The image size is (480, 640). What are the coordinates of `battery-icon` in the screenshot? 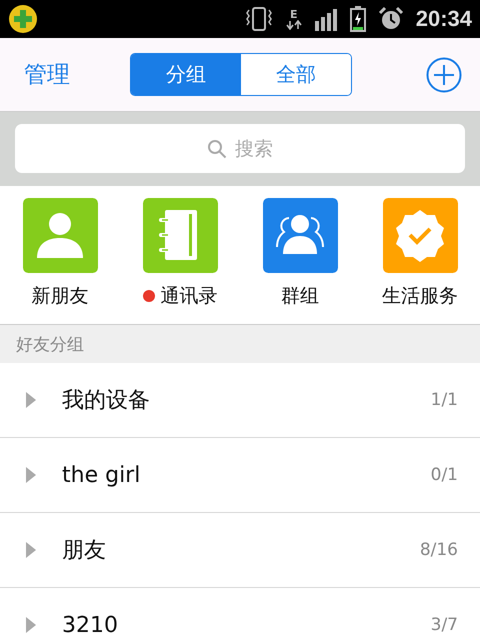 It's located at (358, 19).